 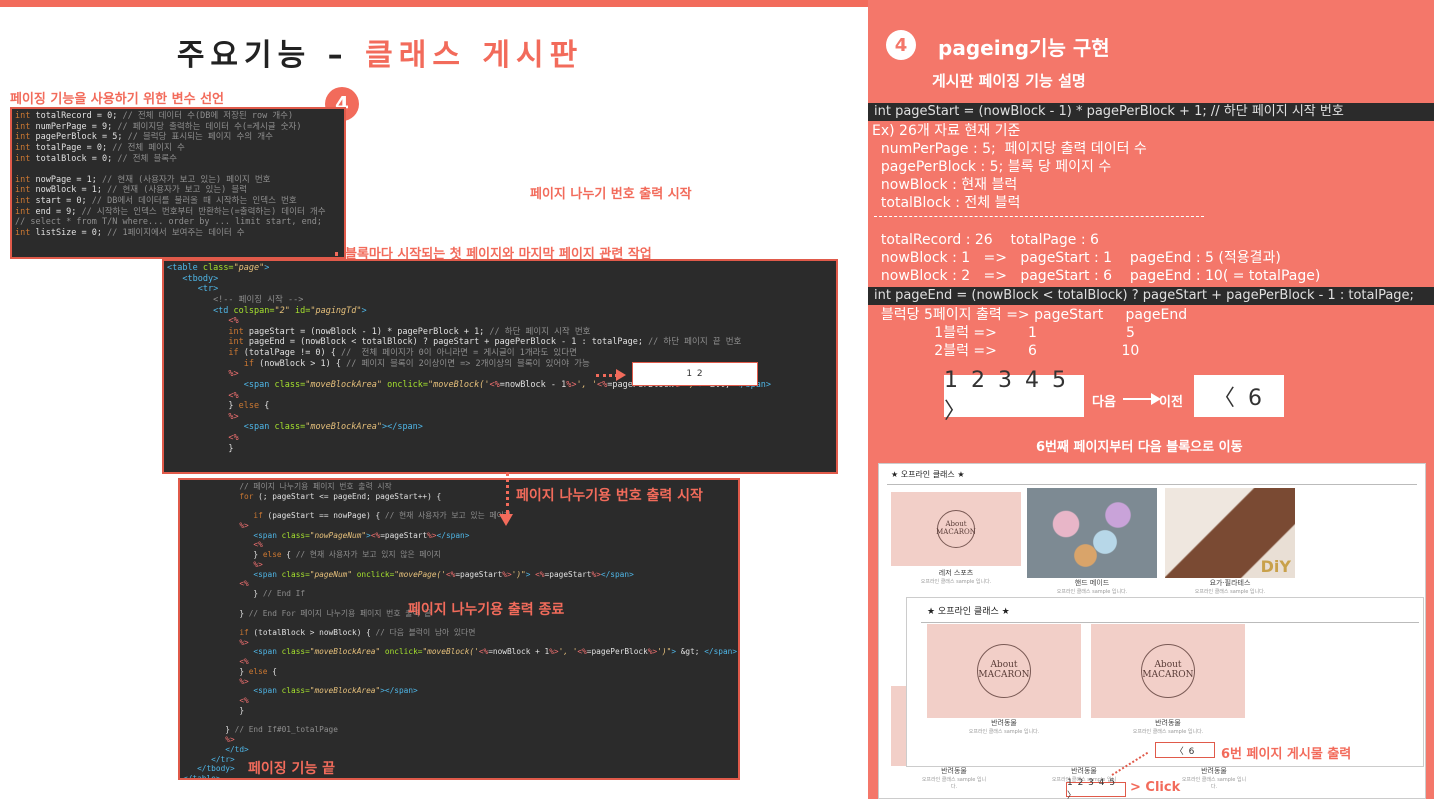 I want to click on right-step-badge: 4, so click(x=901, y=45).